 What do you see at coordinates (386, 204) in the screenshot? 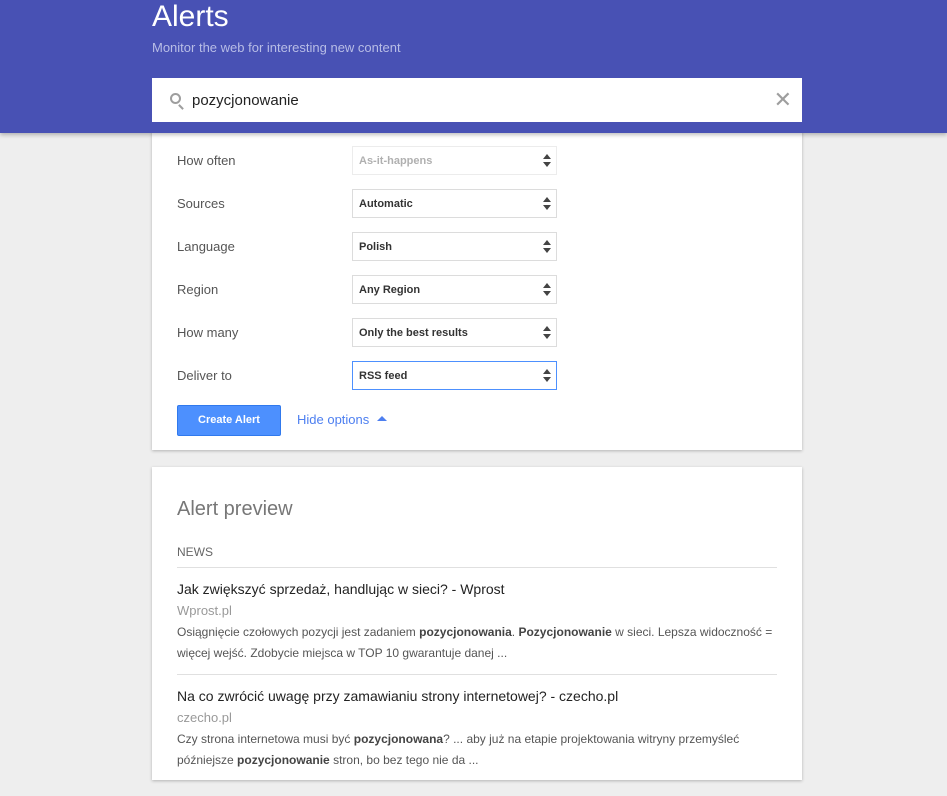
I see `selected-value: Automatic` at bounding box center [386, 204].